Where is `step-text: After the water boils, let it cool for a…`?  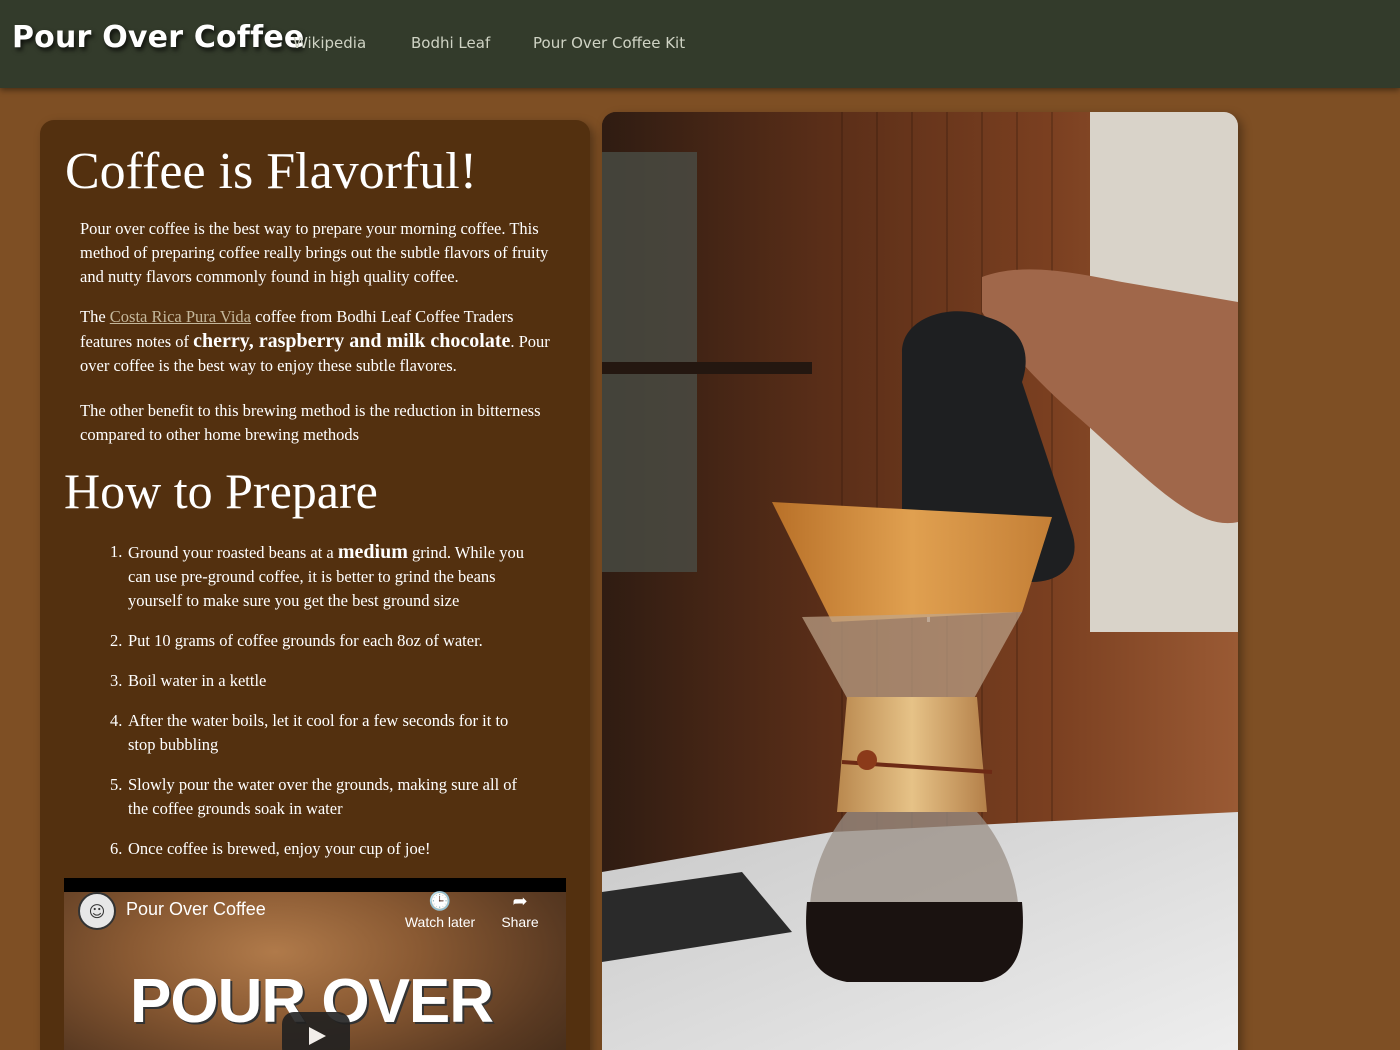 step-text: After the water boils, let it cool for a… is located at coordinates (318, 732).